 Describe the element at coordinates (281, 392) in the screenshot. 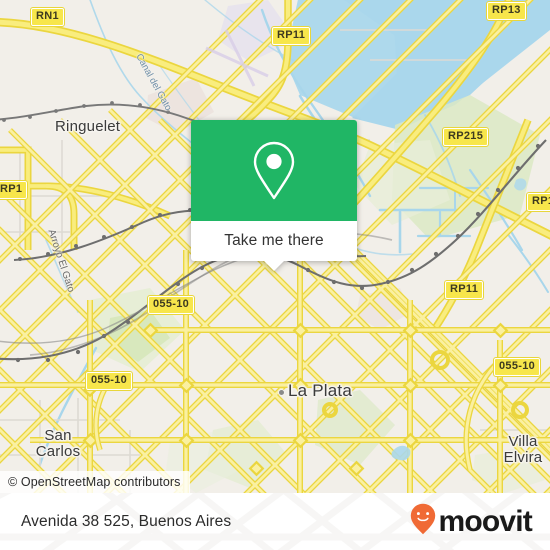

I see `city-dot-la-plata` at that location.